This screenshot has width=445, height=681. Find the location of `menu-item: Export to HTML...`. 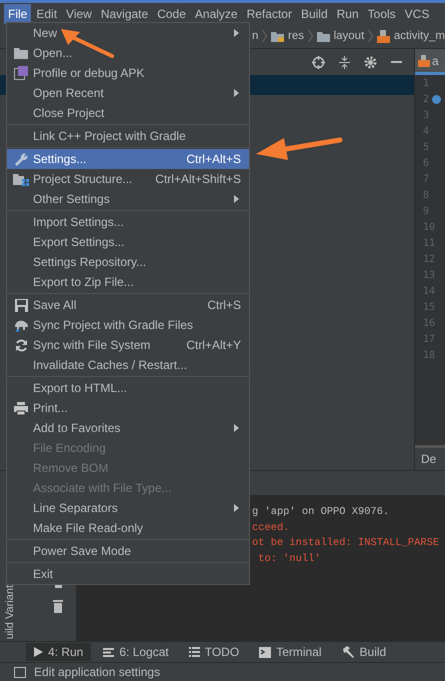

menu-item: Export to HTML... is located at coordinates (128, 388).